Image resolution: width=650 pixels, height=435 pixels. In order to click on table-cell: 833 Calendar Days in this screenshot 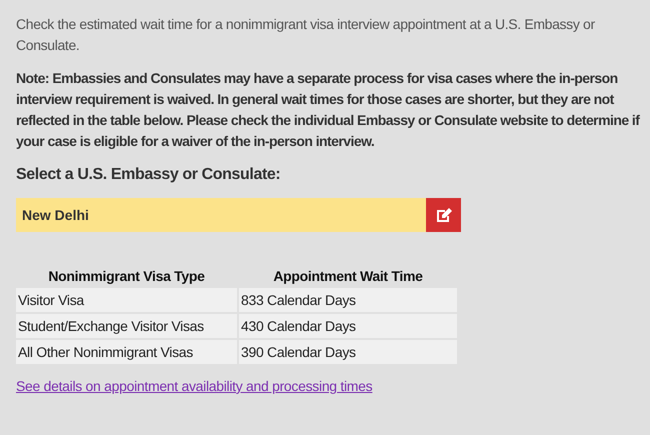, I will do `click(348, 300)`.